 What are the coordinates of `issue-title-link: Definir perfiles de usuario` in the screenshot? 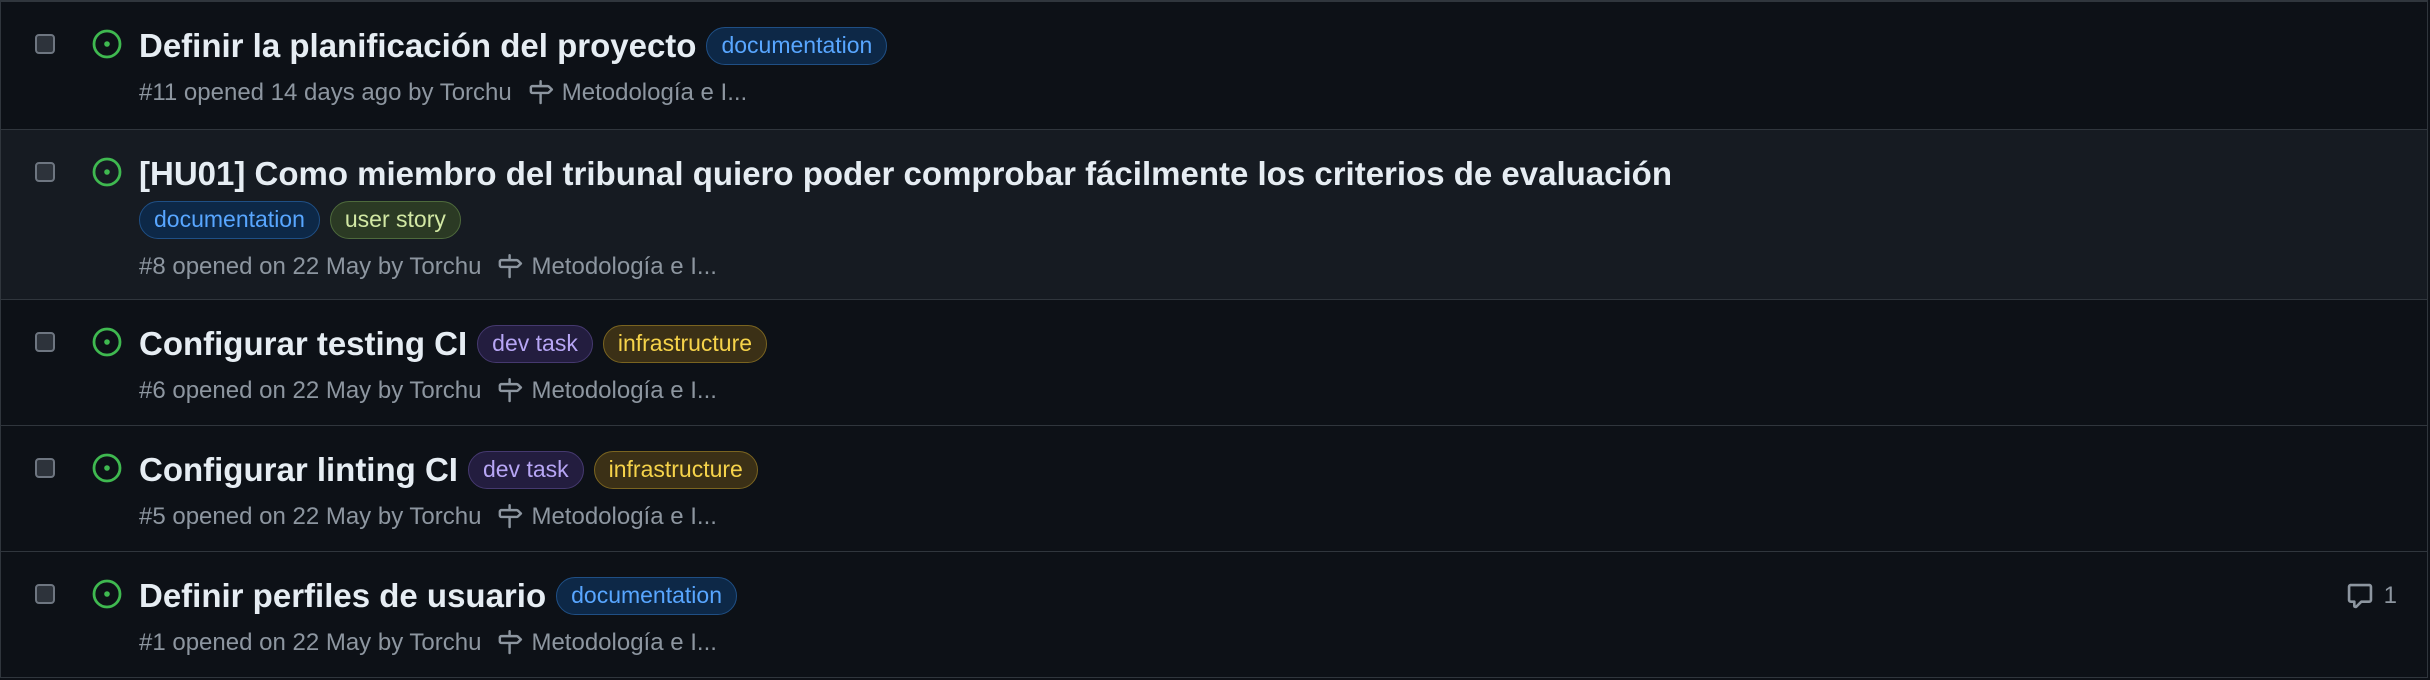 It's located at (342, 596).